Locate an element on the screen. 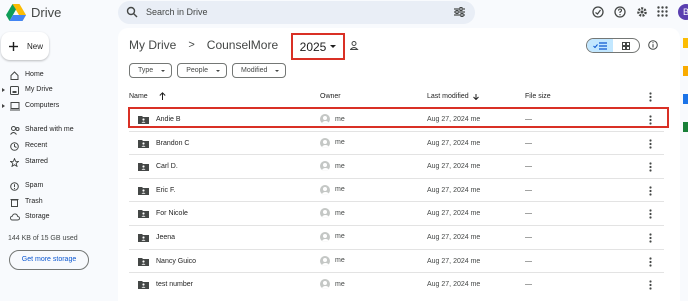 This screenshot has width=688, height=301. filter-people: People is located at coordinates (202, 70).